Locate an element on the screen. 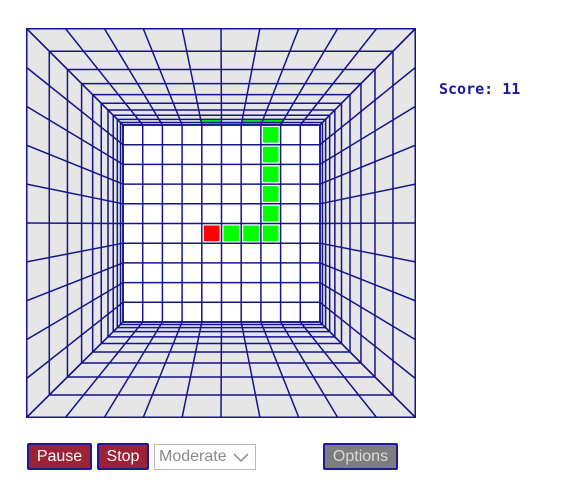 The width and height of the screenshot is (573, 483). pause-button: Pause is located at coordinates (59, 456).